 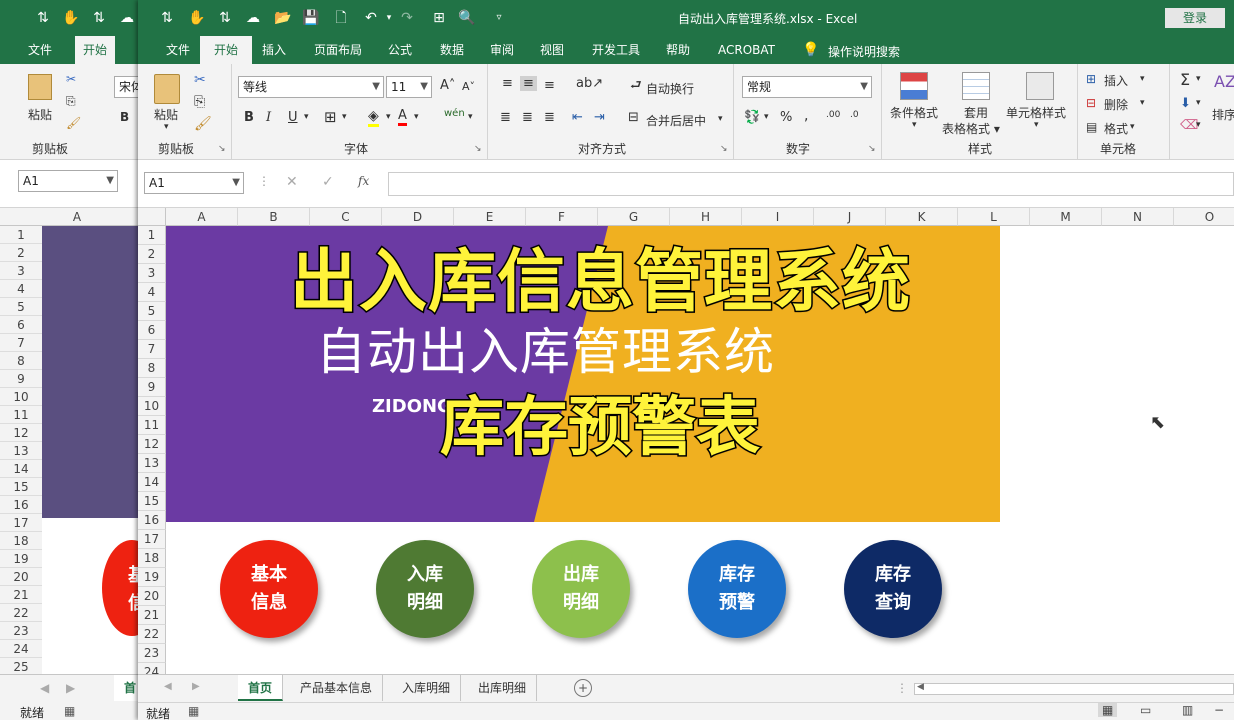 What do you see at coordinates (1091, 103) in the screenshot?
I see `delete-cells-icon: ⊟` at bounding box center [1091, 103].